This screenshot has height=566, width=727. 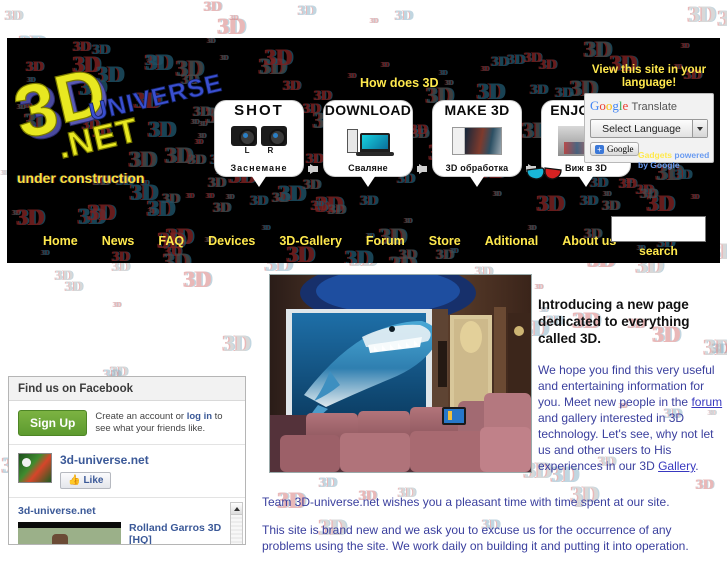 I want to click on step-shot-left-label: L, so click(x=247, y=150).